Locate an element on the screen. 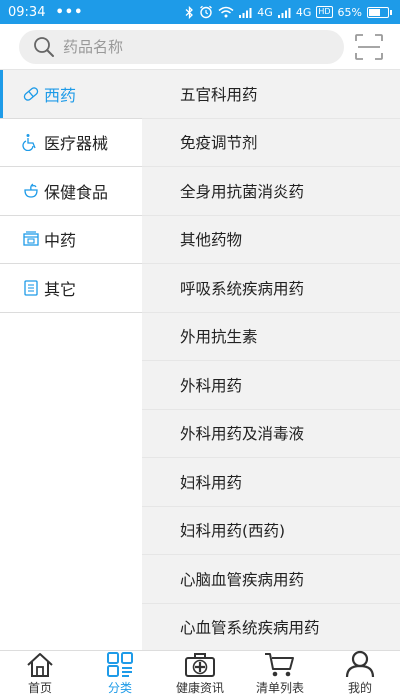  wifi-icon is located at coordinates (226, 12).